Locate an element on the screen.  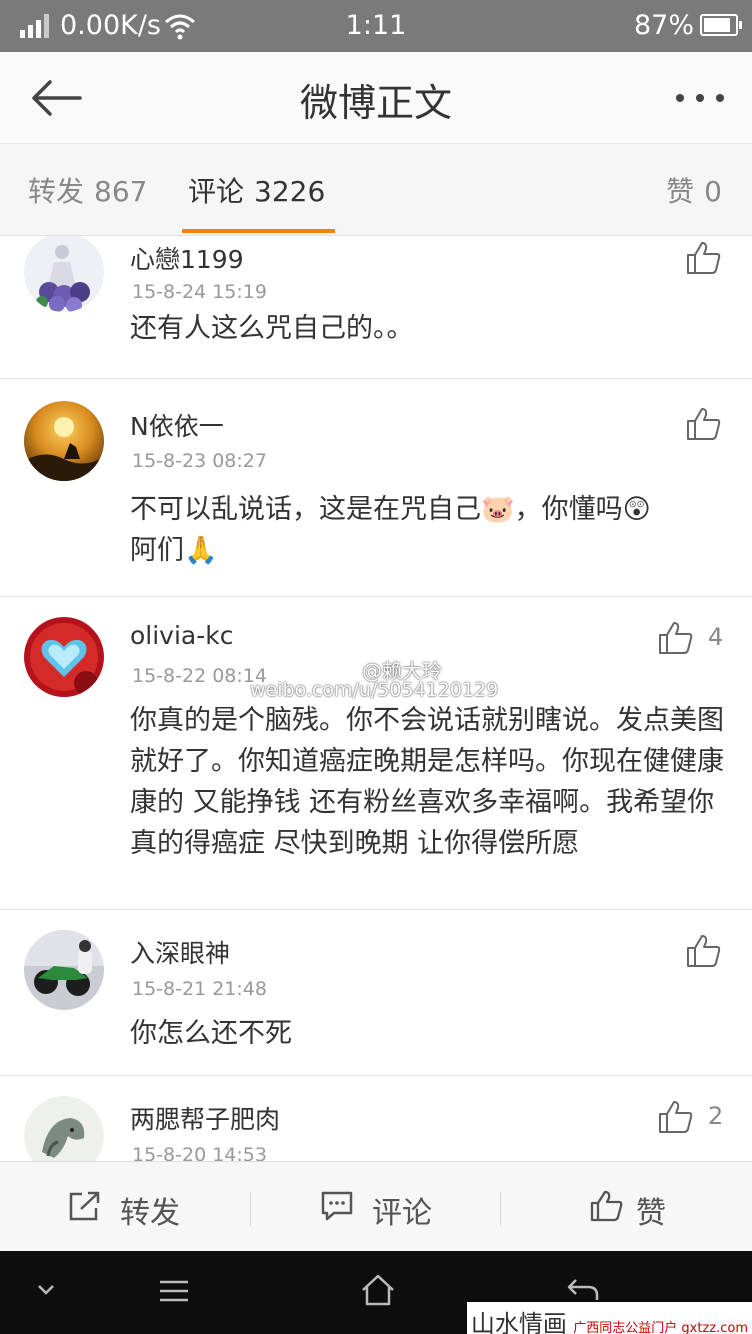
back-icon is located at coordinates (583, 1290).